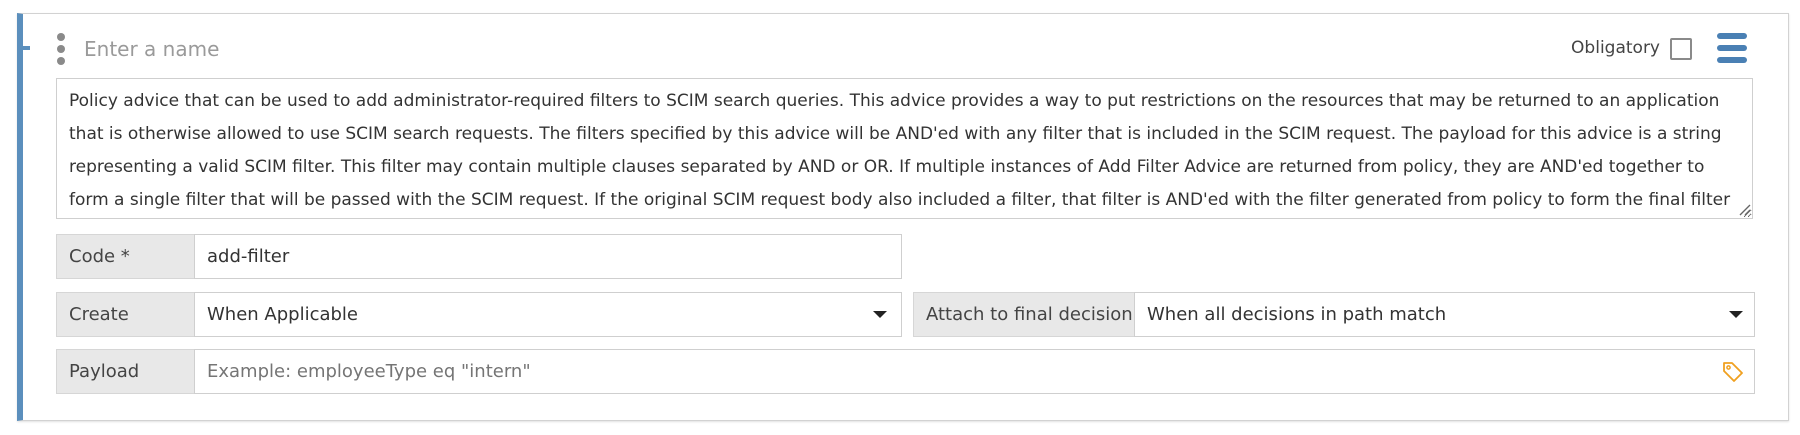 The height and width of the screenshot is (435, 1800). What do you see at coordinates (1681, 49) in the screenshot?
I see `obligatory-checkbox` at bounding box center [1681, 49].